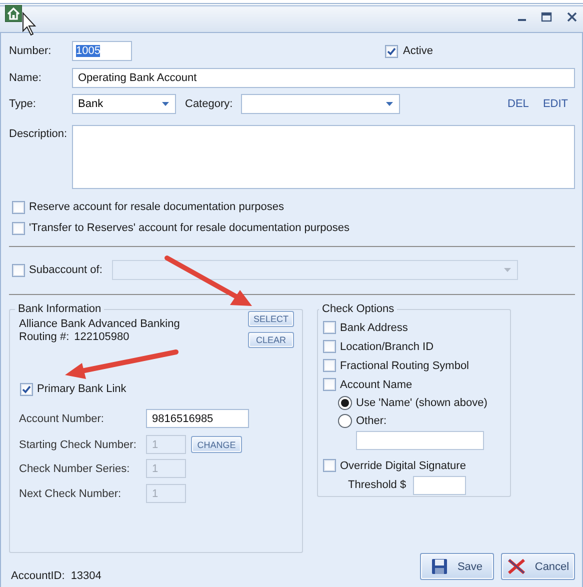  What do you see at coordinates (30, 51) in the screenshot?
I see `field-label: Number:` at bounding box center [30, 51].